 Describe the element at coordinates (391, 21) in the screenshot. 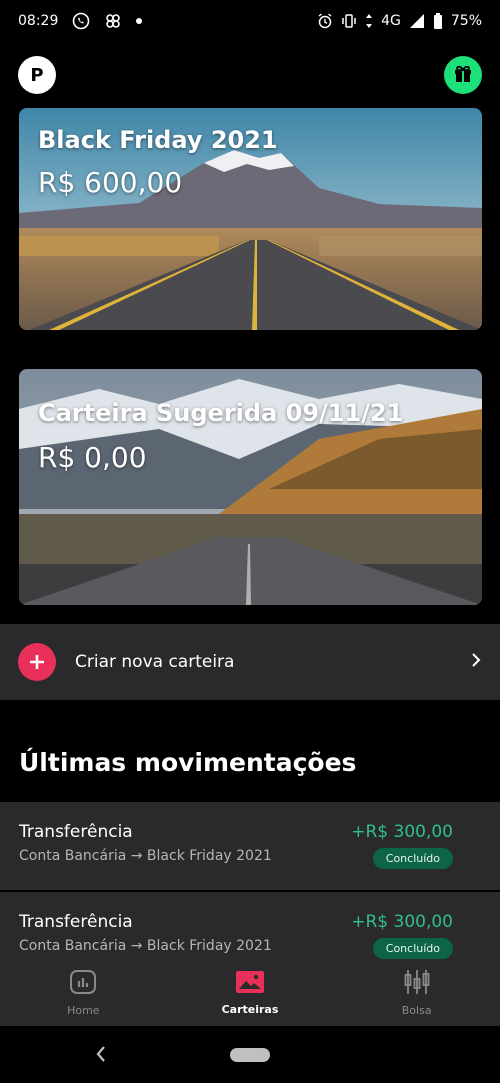

I see `network-type: 4G` at that location.